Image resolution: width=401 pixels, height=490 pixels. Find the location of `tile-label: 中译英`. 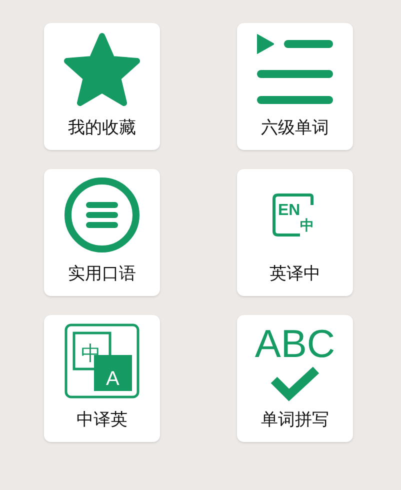

tile-label: 中译英 is located at coordinates (102, 420).